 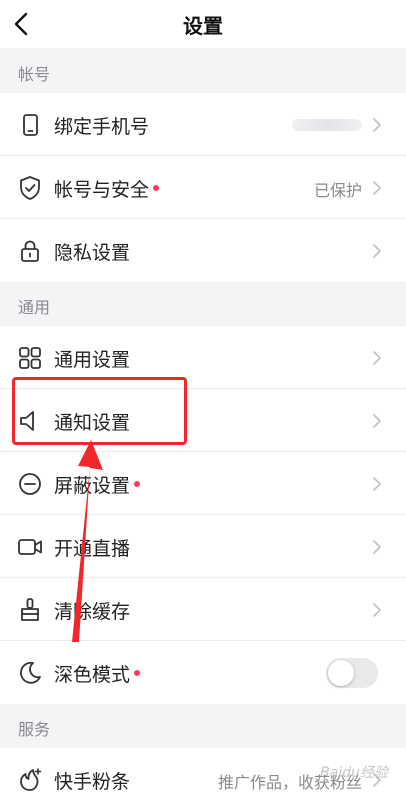 I want to click on setting-row-dark-mode: 深色模式, so click(x=203, y=672).